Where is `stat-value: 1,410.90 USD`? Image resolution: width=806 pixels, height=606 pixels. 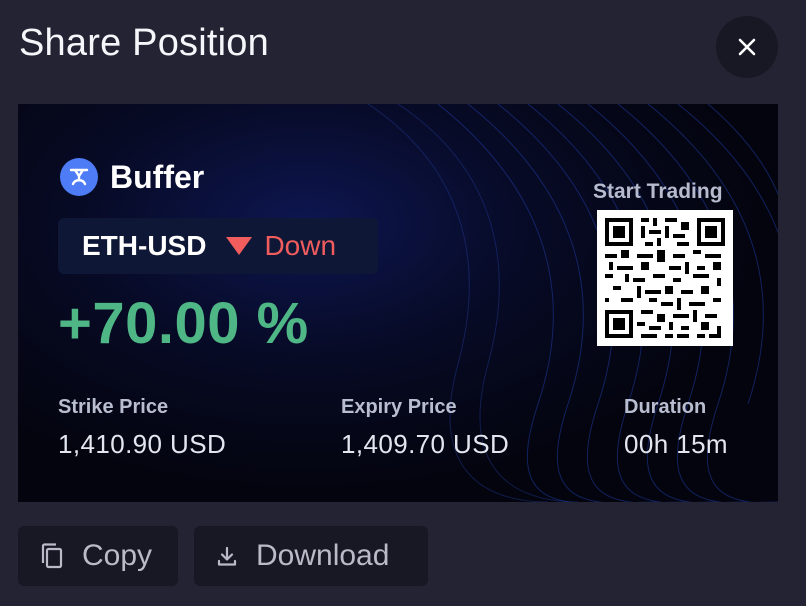
stat-value: 1,410.90 USD is located at coordinates (142, 444).